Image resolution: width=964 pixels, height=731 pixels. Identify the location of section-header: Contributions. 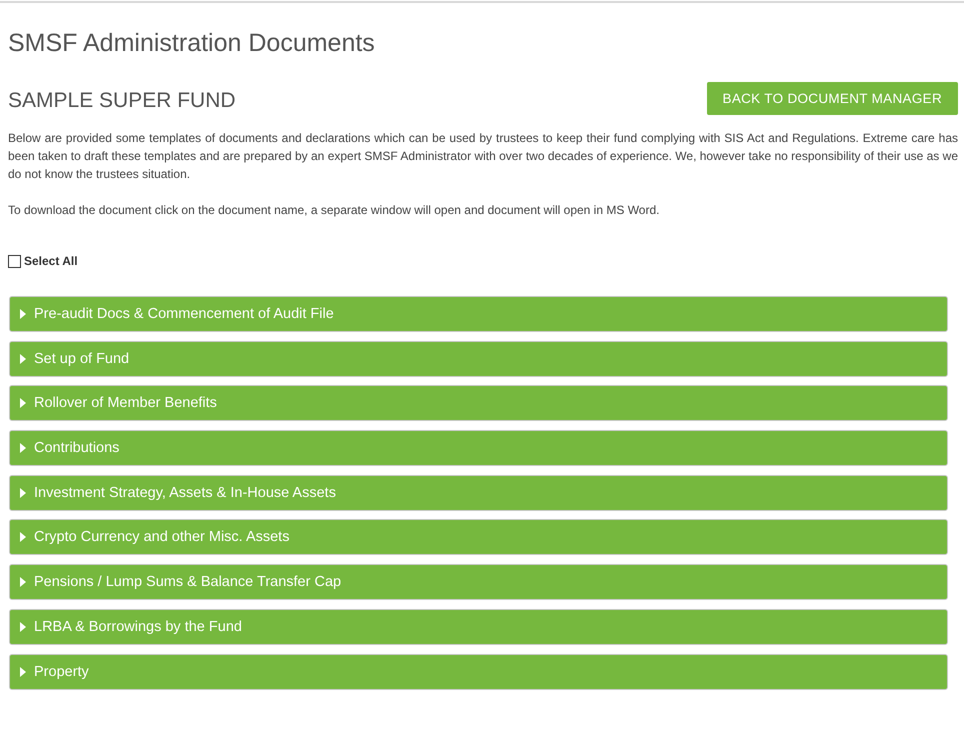
(478, 448).